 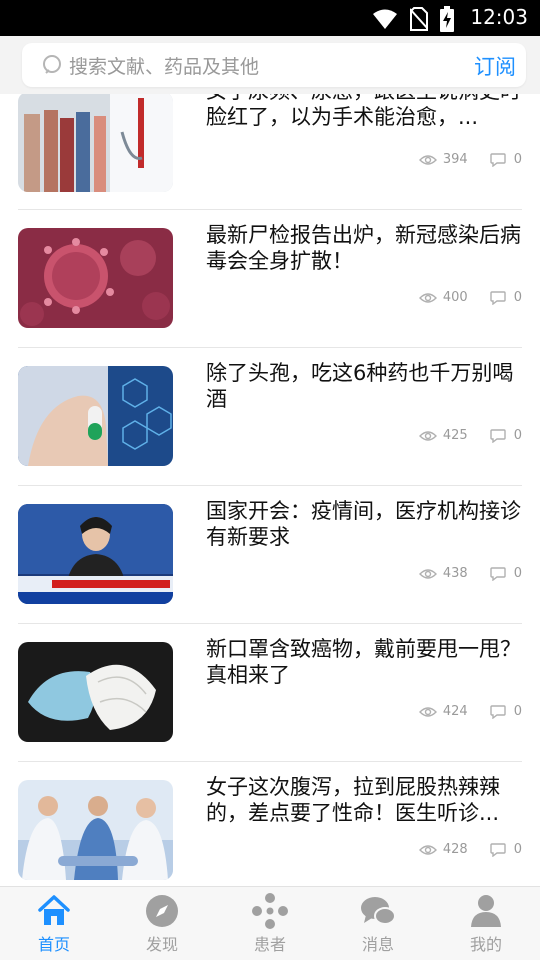 What do you see at coordinates (470, 573) in the screenshot?
I see `article-stats: 438 0` at bounding box center [470, 573].